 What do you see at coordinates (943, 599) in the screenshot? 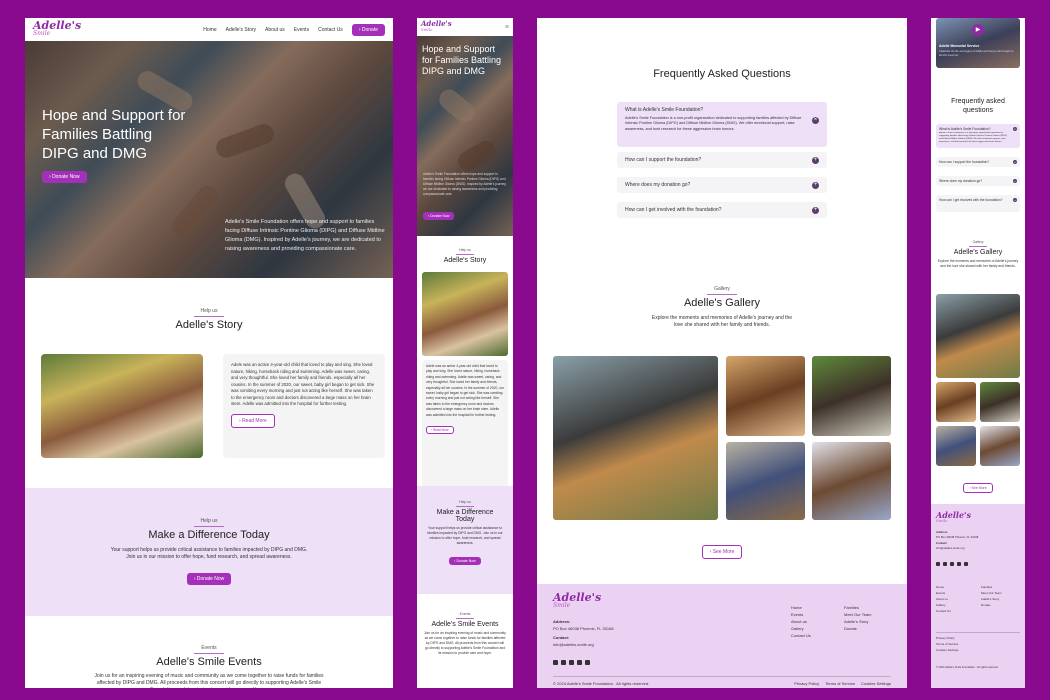
I see `mobile-footer-col1: Home Events About us Gallery Contact Us` at bounding box center [943, 599].